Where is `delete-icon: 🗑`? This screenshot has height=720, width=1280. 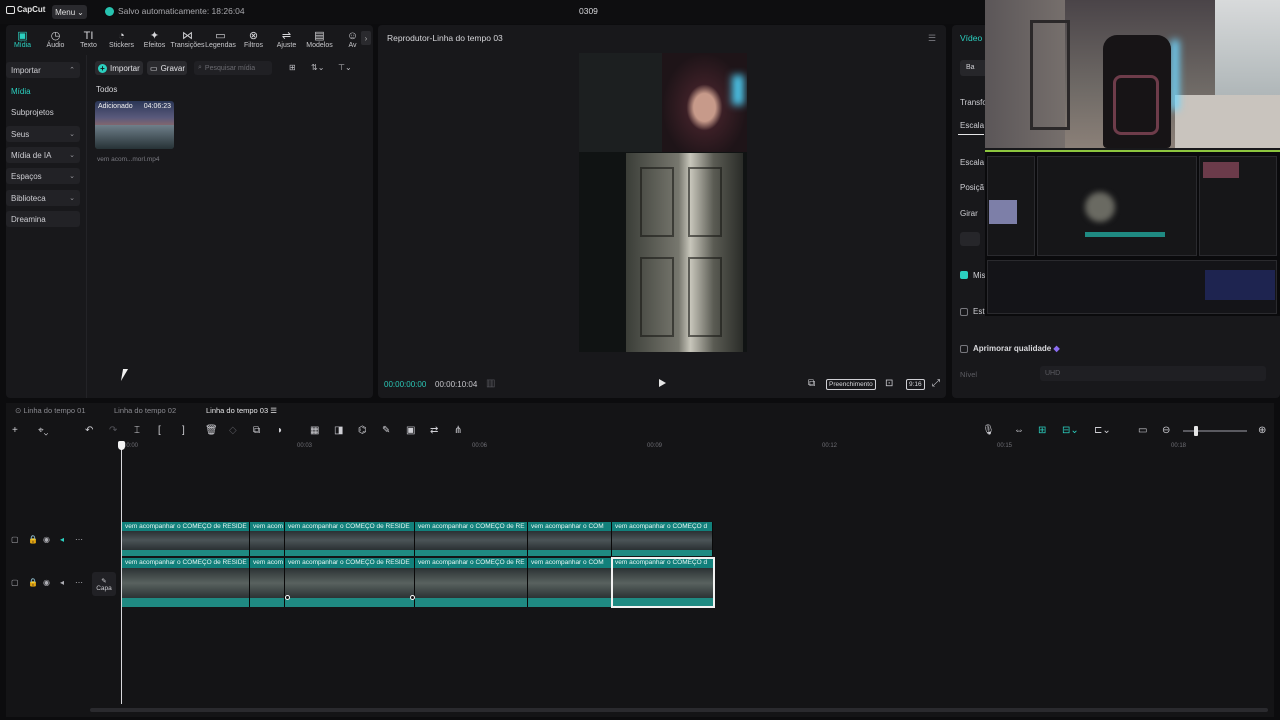
delete-icon: 🗑 is located at coordinates (211, 430).